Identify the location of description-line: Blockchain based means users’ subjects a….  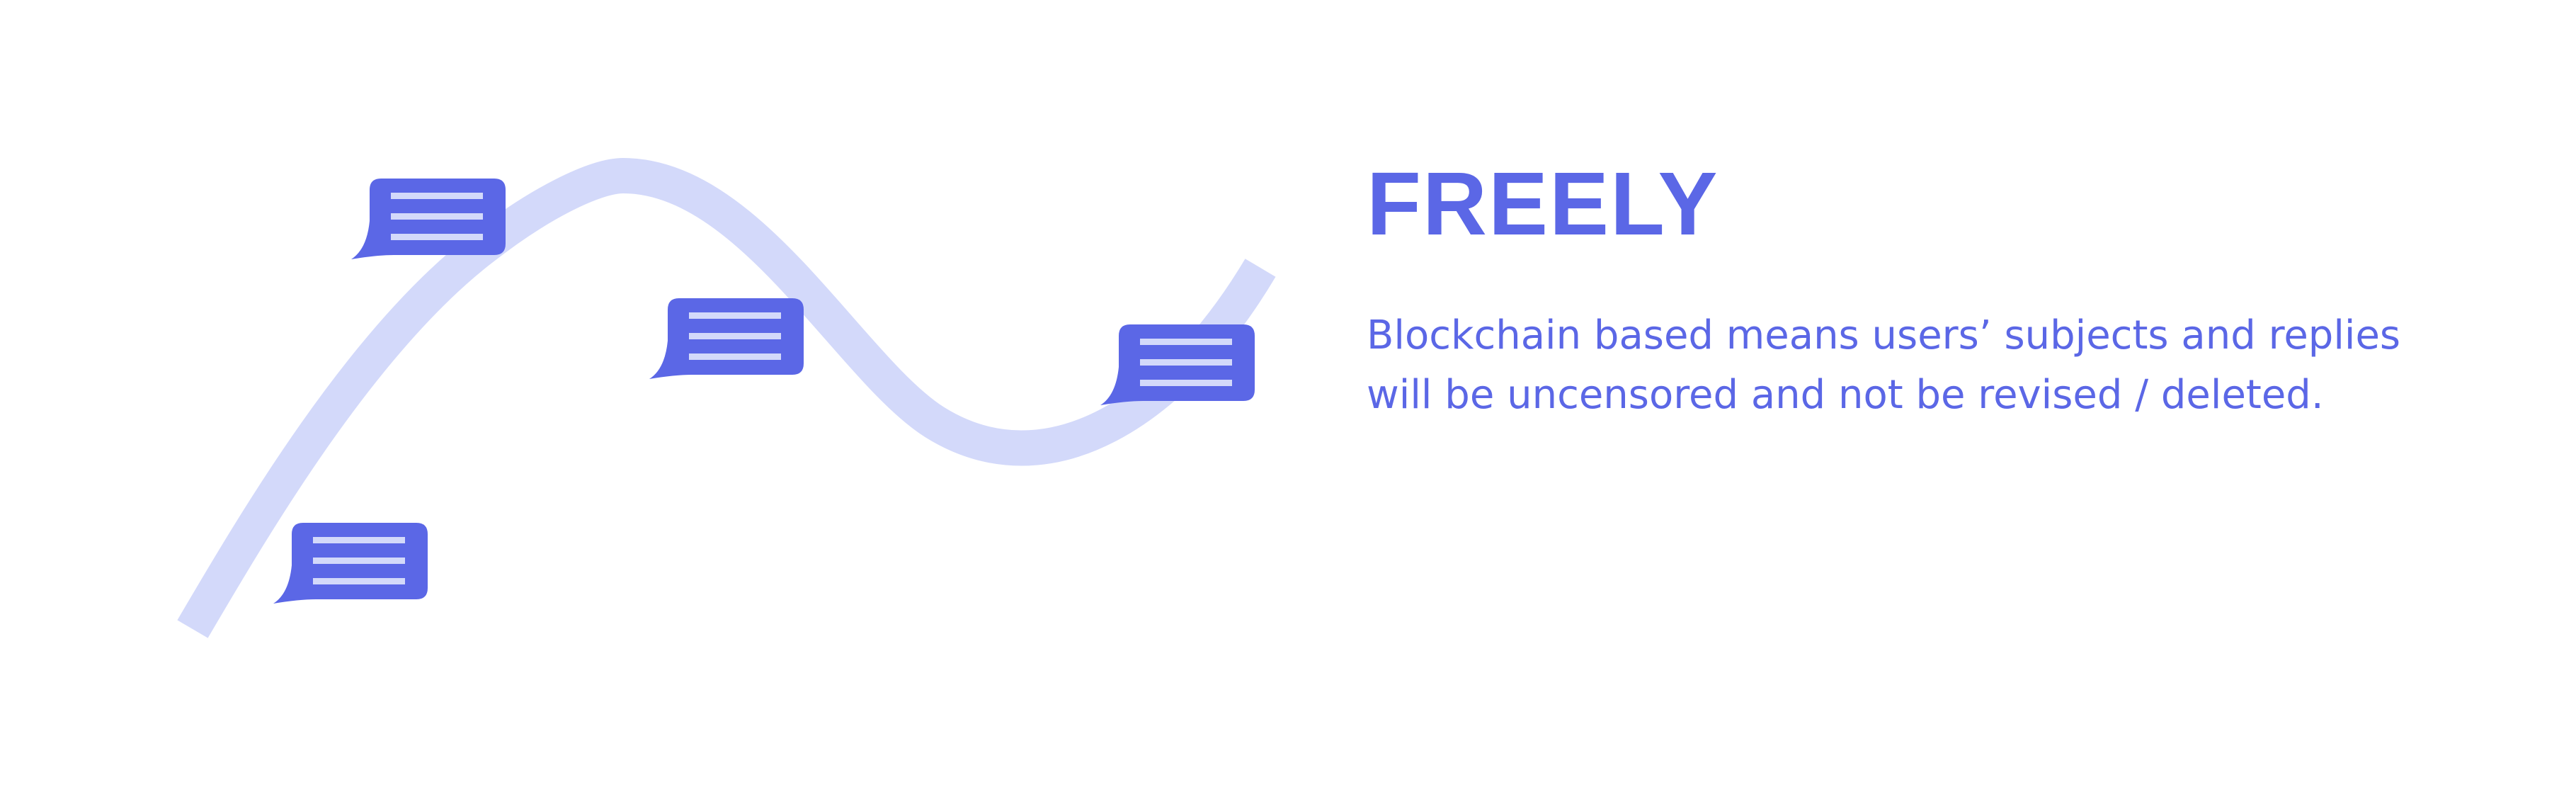
(1884, 335).